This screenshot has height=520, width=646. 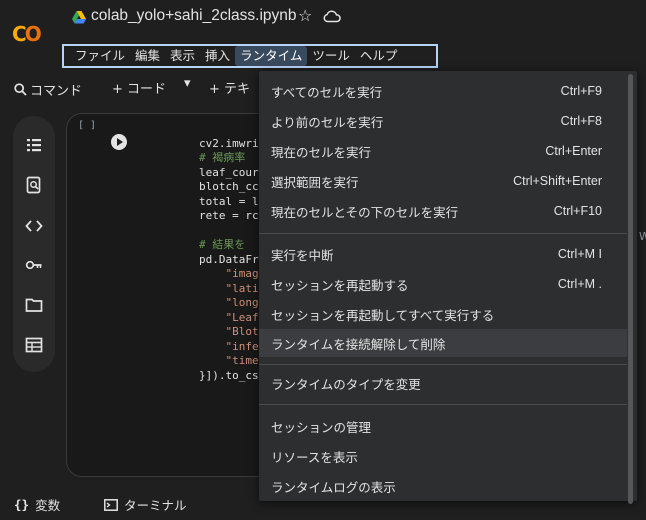 I want to click on cloud-icon, so click(x=332, y=16).